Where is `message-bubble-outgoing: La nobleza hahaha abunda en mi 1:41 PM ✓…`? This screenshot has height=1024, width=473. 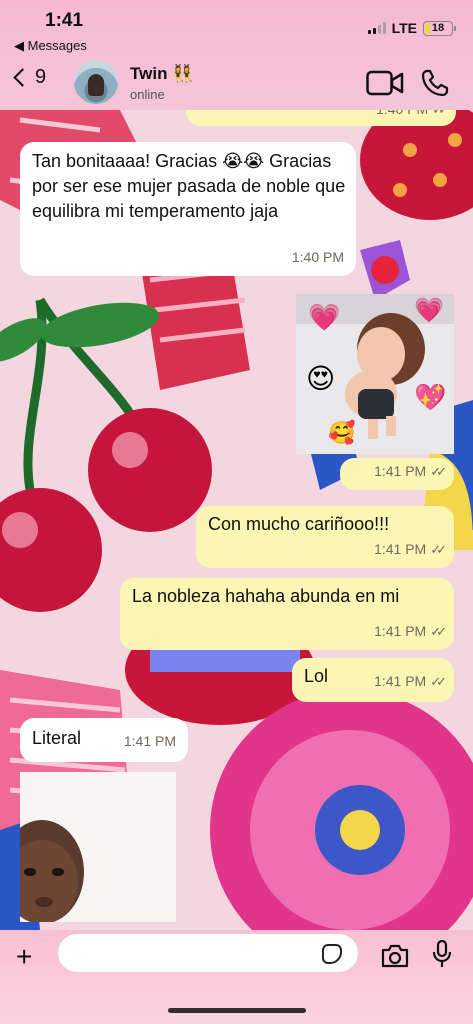 message-bubble-outgoing: La nobleza hahaha abunda en mi 1:41 PM ✓… is located at coordinates (287, 614).